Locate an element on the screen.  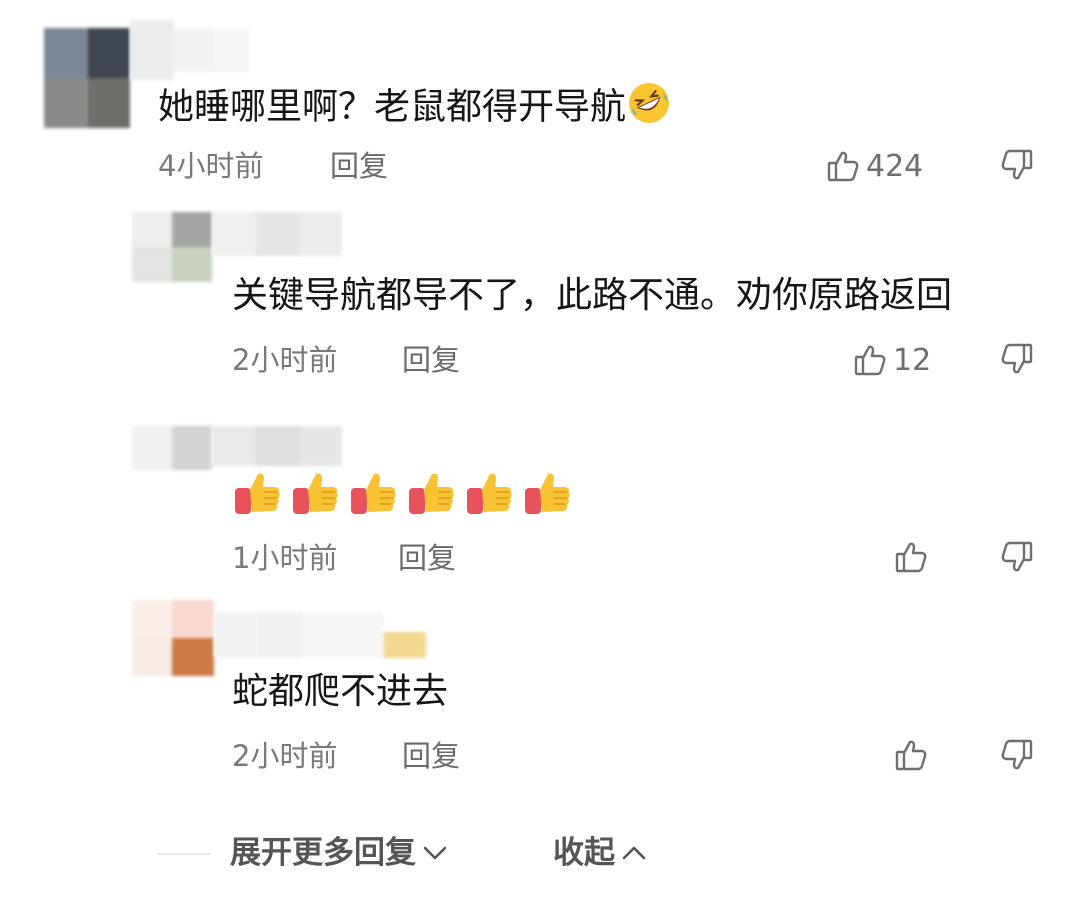
comment-text: 她睡哪里啊？老鼠都得开导航 is located at coordinates (415, 108).